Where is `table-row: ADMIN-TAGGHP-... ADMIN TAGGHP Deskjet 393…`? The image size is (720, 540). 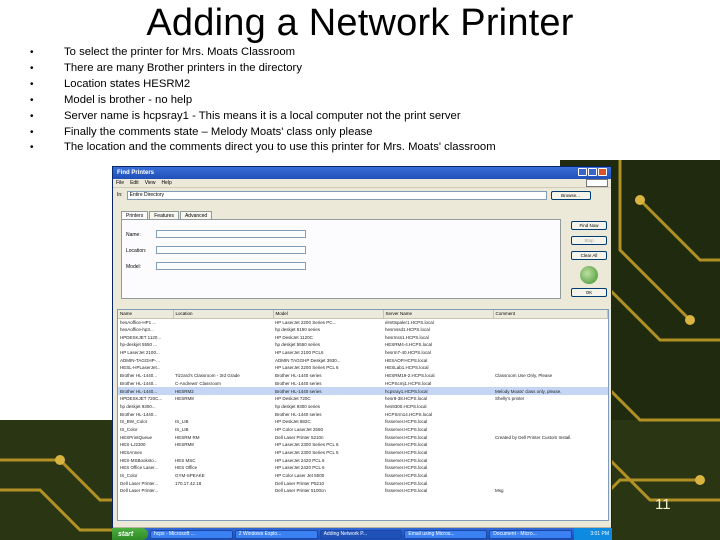 table-row: ADMIN-TAGGHP-... ADMIN TAGGHP Deskjet 393… is located at coordinates (363, 360).